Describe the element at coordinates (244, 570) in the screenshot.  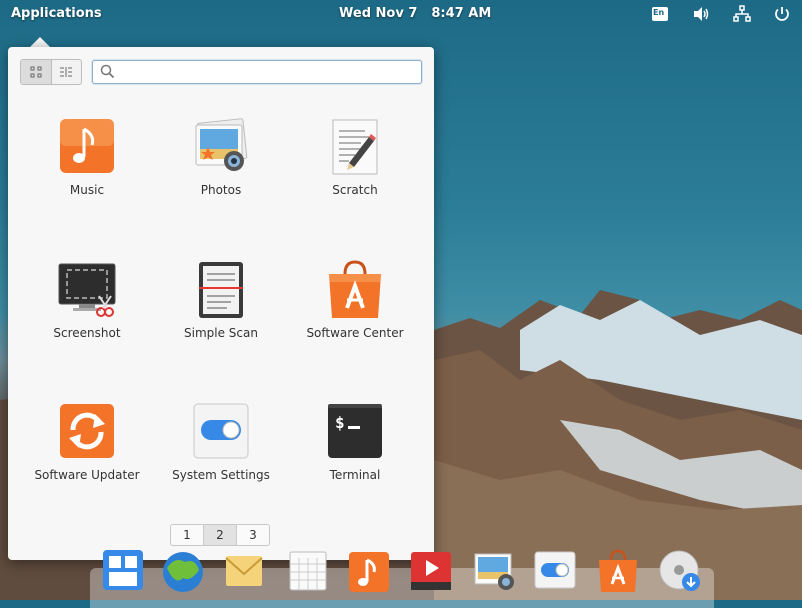
I see `mail-icon` at that location.